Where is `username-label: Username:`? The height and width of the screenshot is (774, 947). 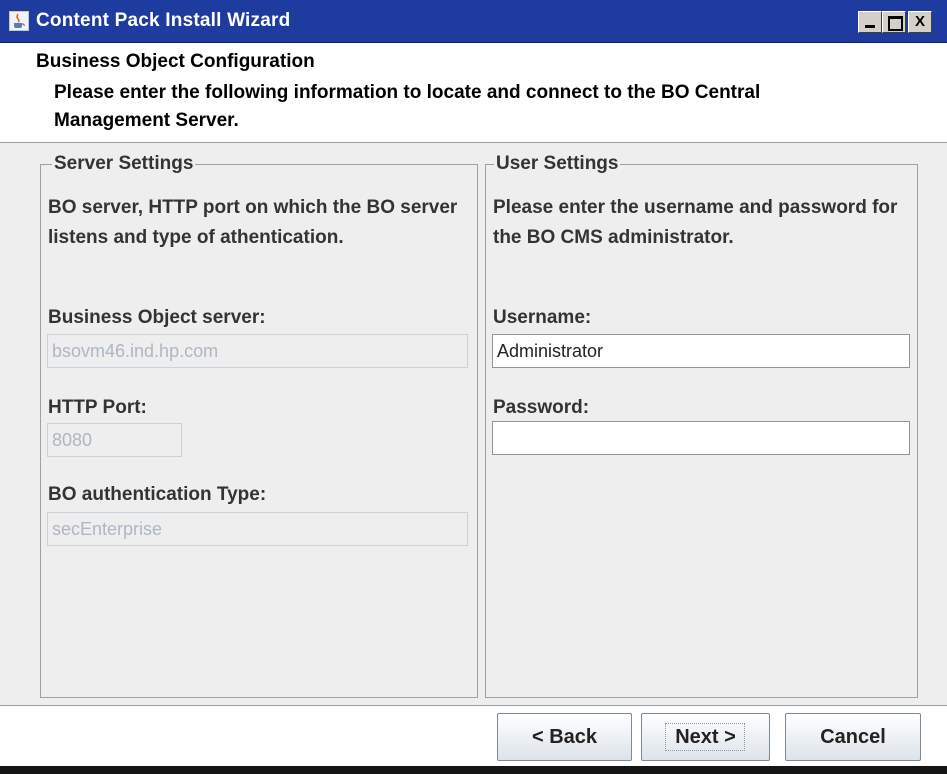
username-label: Username: is located at coordinates (542, 317).